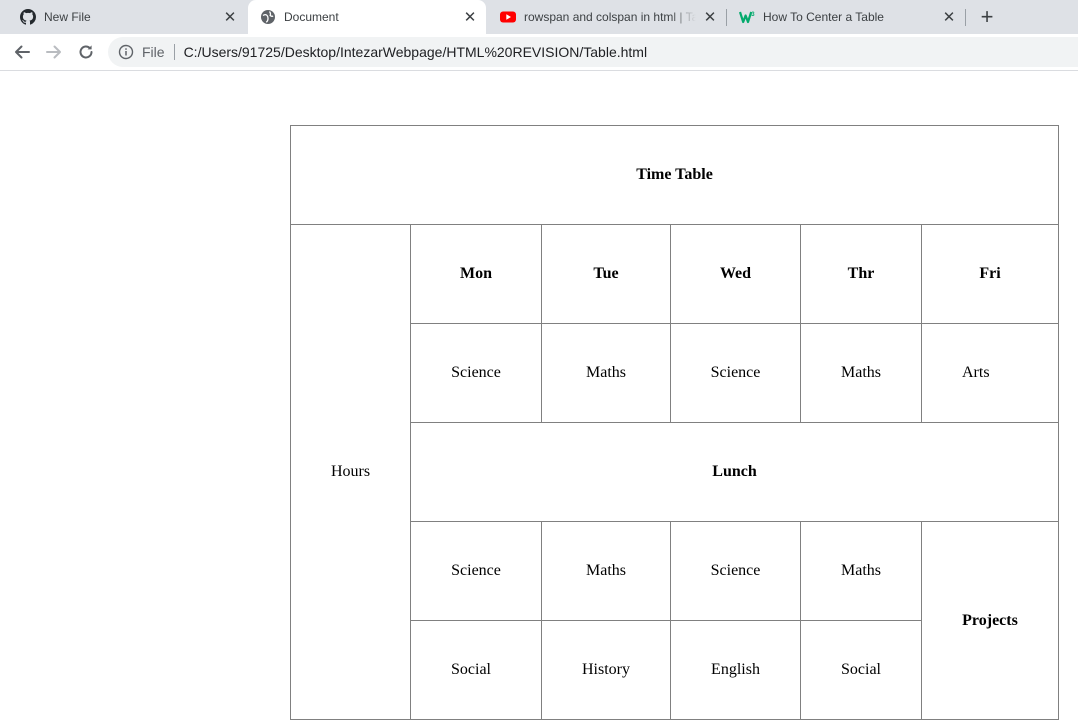 The height and width of the screenshot is (728, 1078). I want to click on tab-center-table: 3 How To Center a Table ✕, so click(846, 17).